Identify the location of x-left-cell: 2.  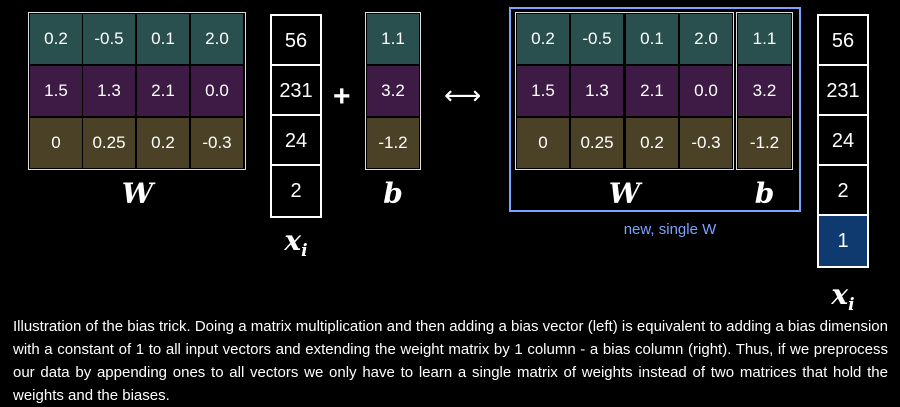
(296, 191).